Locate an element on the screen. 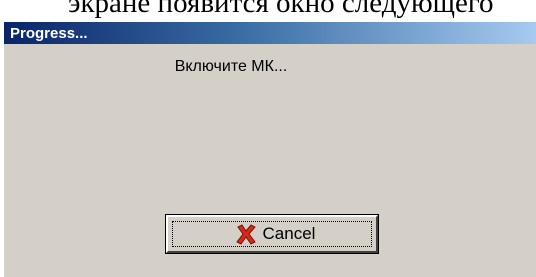  red-x-icon is located at coordinates (246, 234).